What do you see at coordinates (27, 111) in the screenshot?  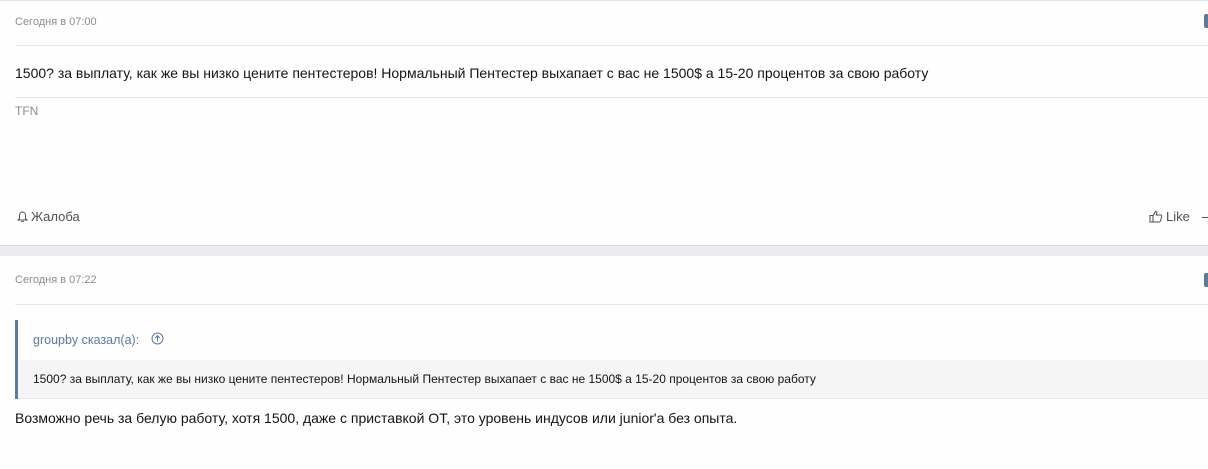 I see `post-signature: TFN` at bounding box center [27, 111].